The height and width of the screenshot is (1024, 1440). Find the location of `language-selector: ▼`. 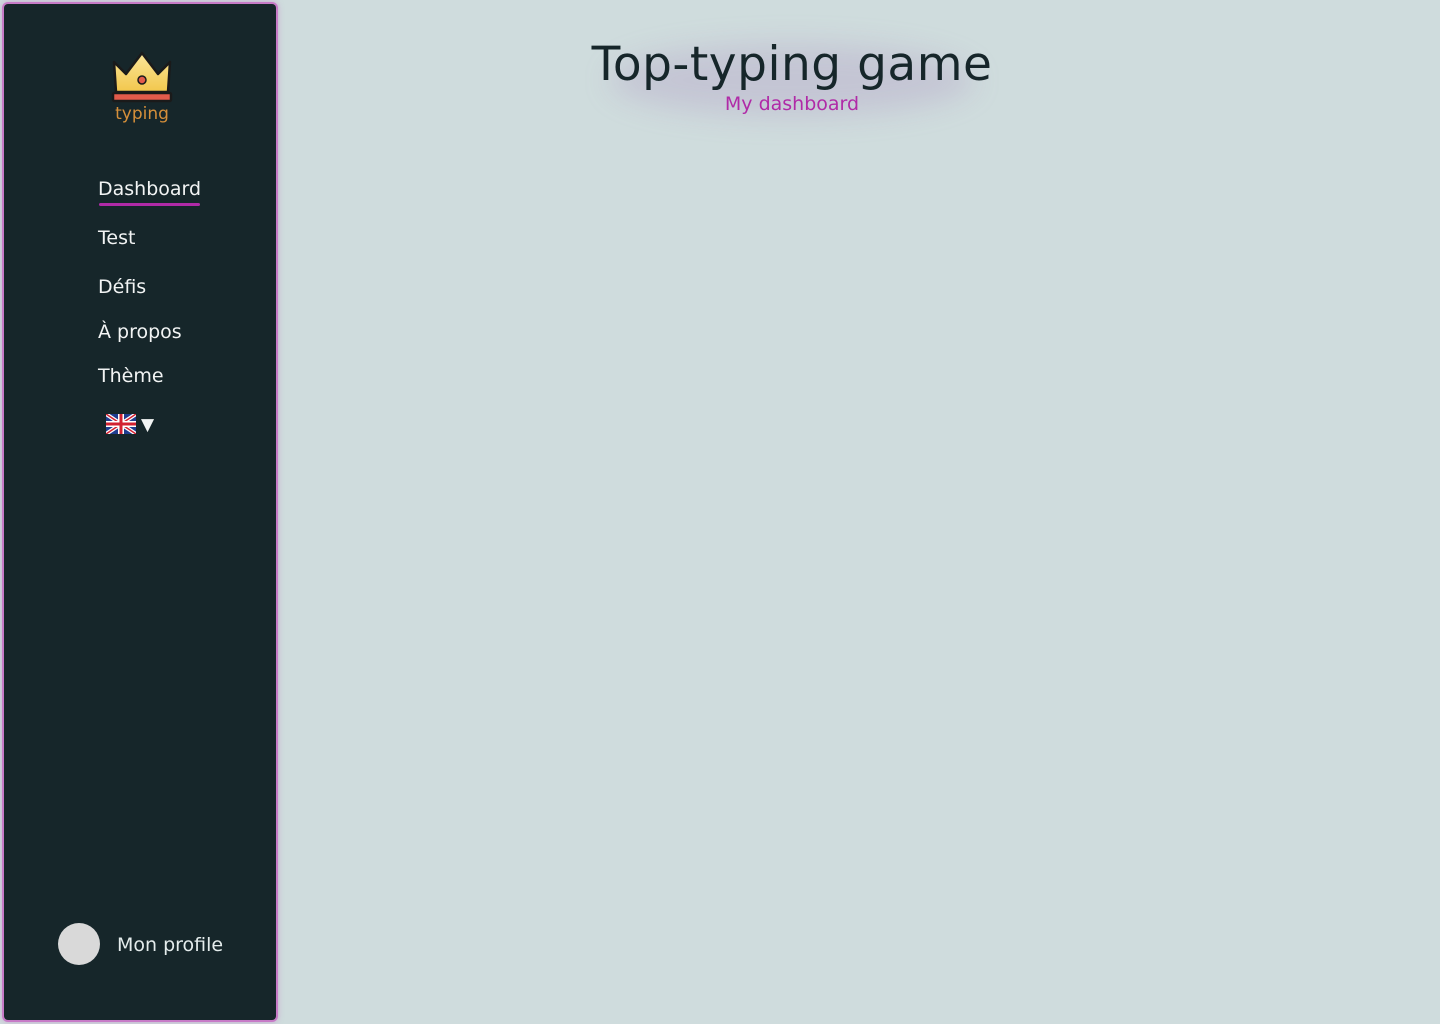

language-selector: ▼ is located at coordinates (132, 425).